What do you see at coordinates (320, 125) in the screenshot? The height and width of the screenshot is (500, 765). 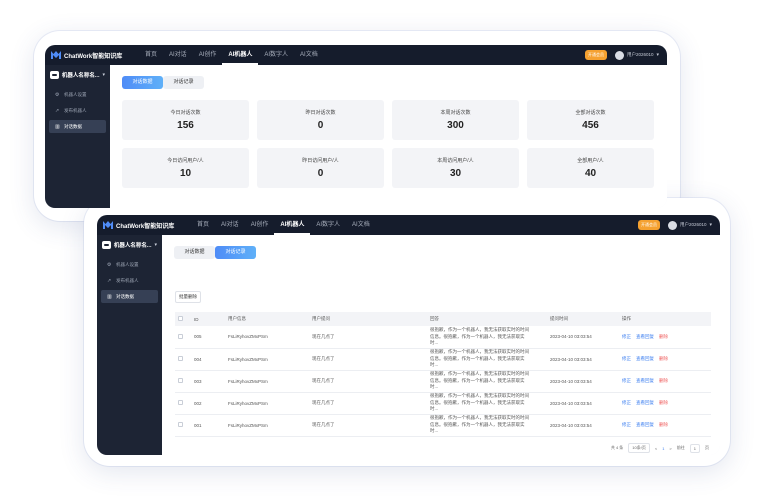 I see `stat-value: 0` at bounding box center [320, 125].